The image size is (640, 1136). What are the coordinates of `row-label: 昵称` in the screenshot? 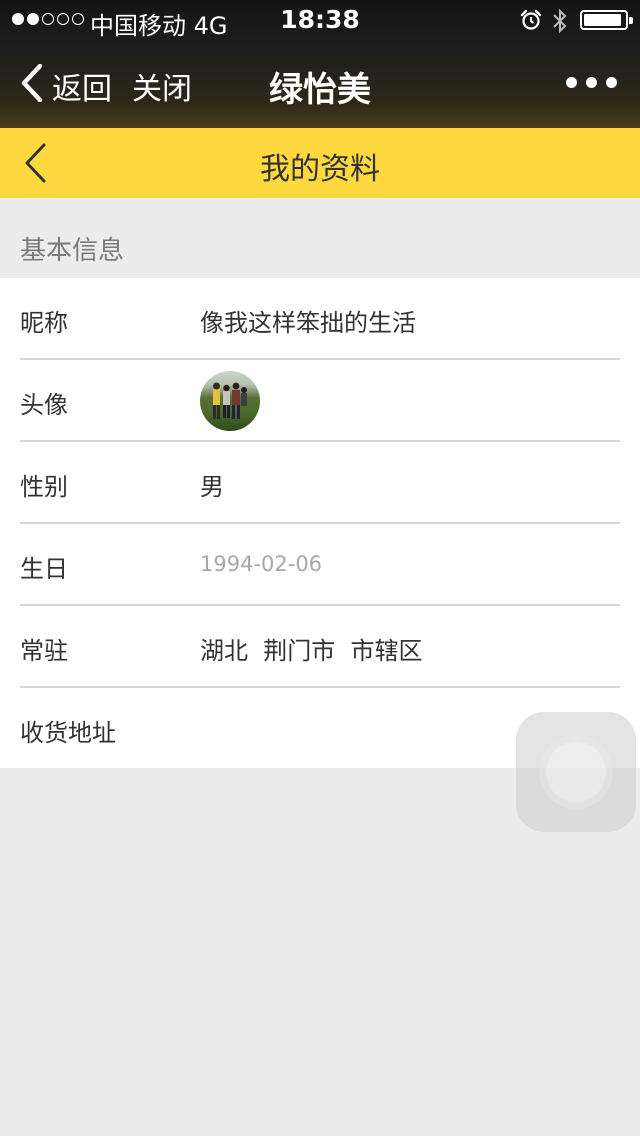 It's located at (44, 323).